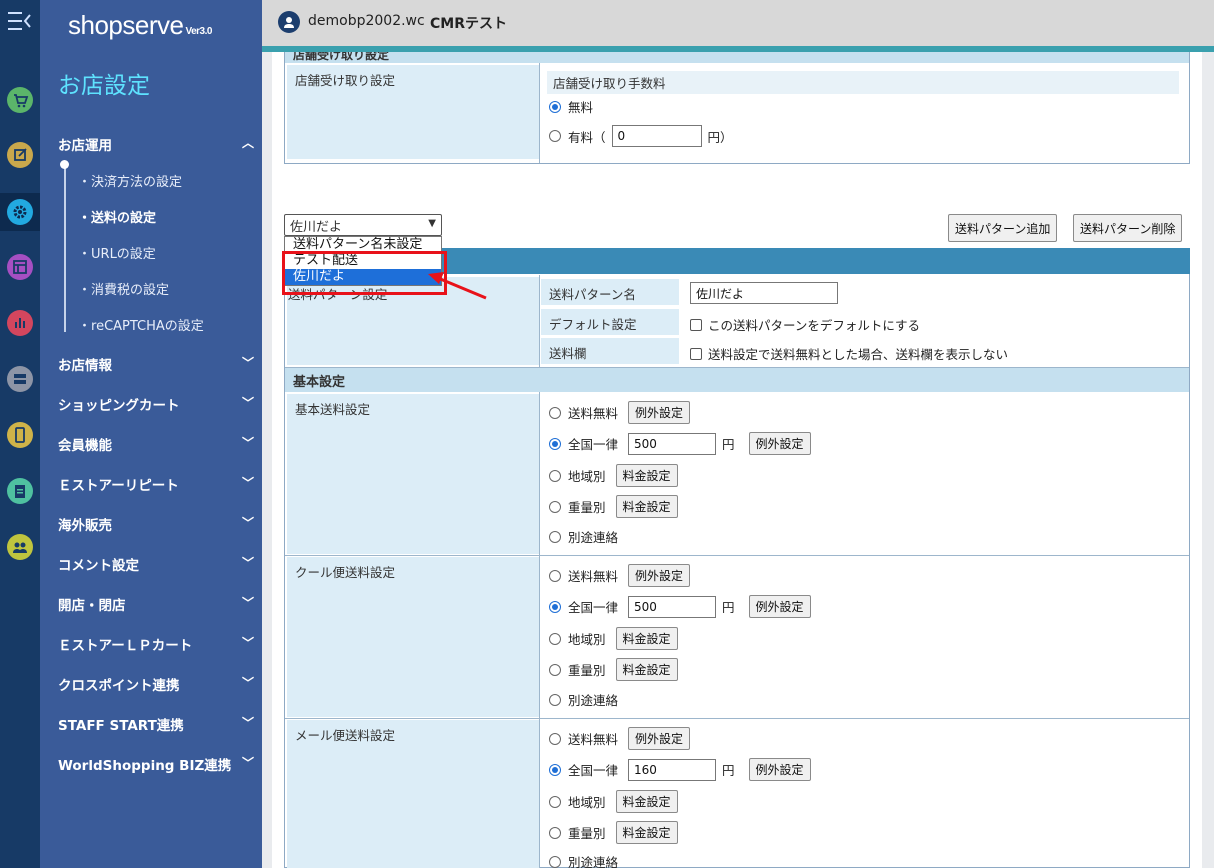  I want to click on nav-group-staff-start: STAFF START連携 ﹀, so click(156, 724).